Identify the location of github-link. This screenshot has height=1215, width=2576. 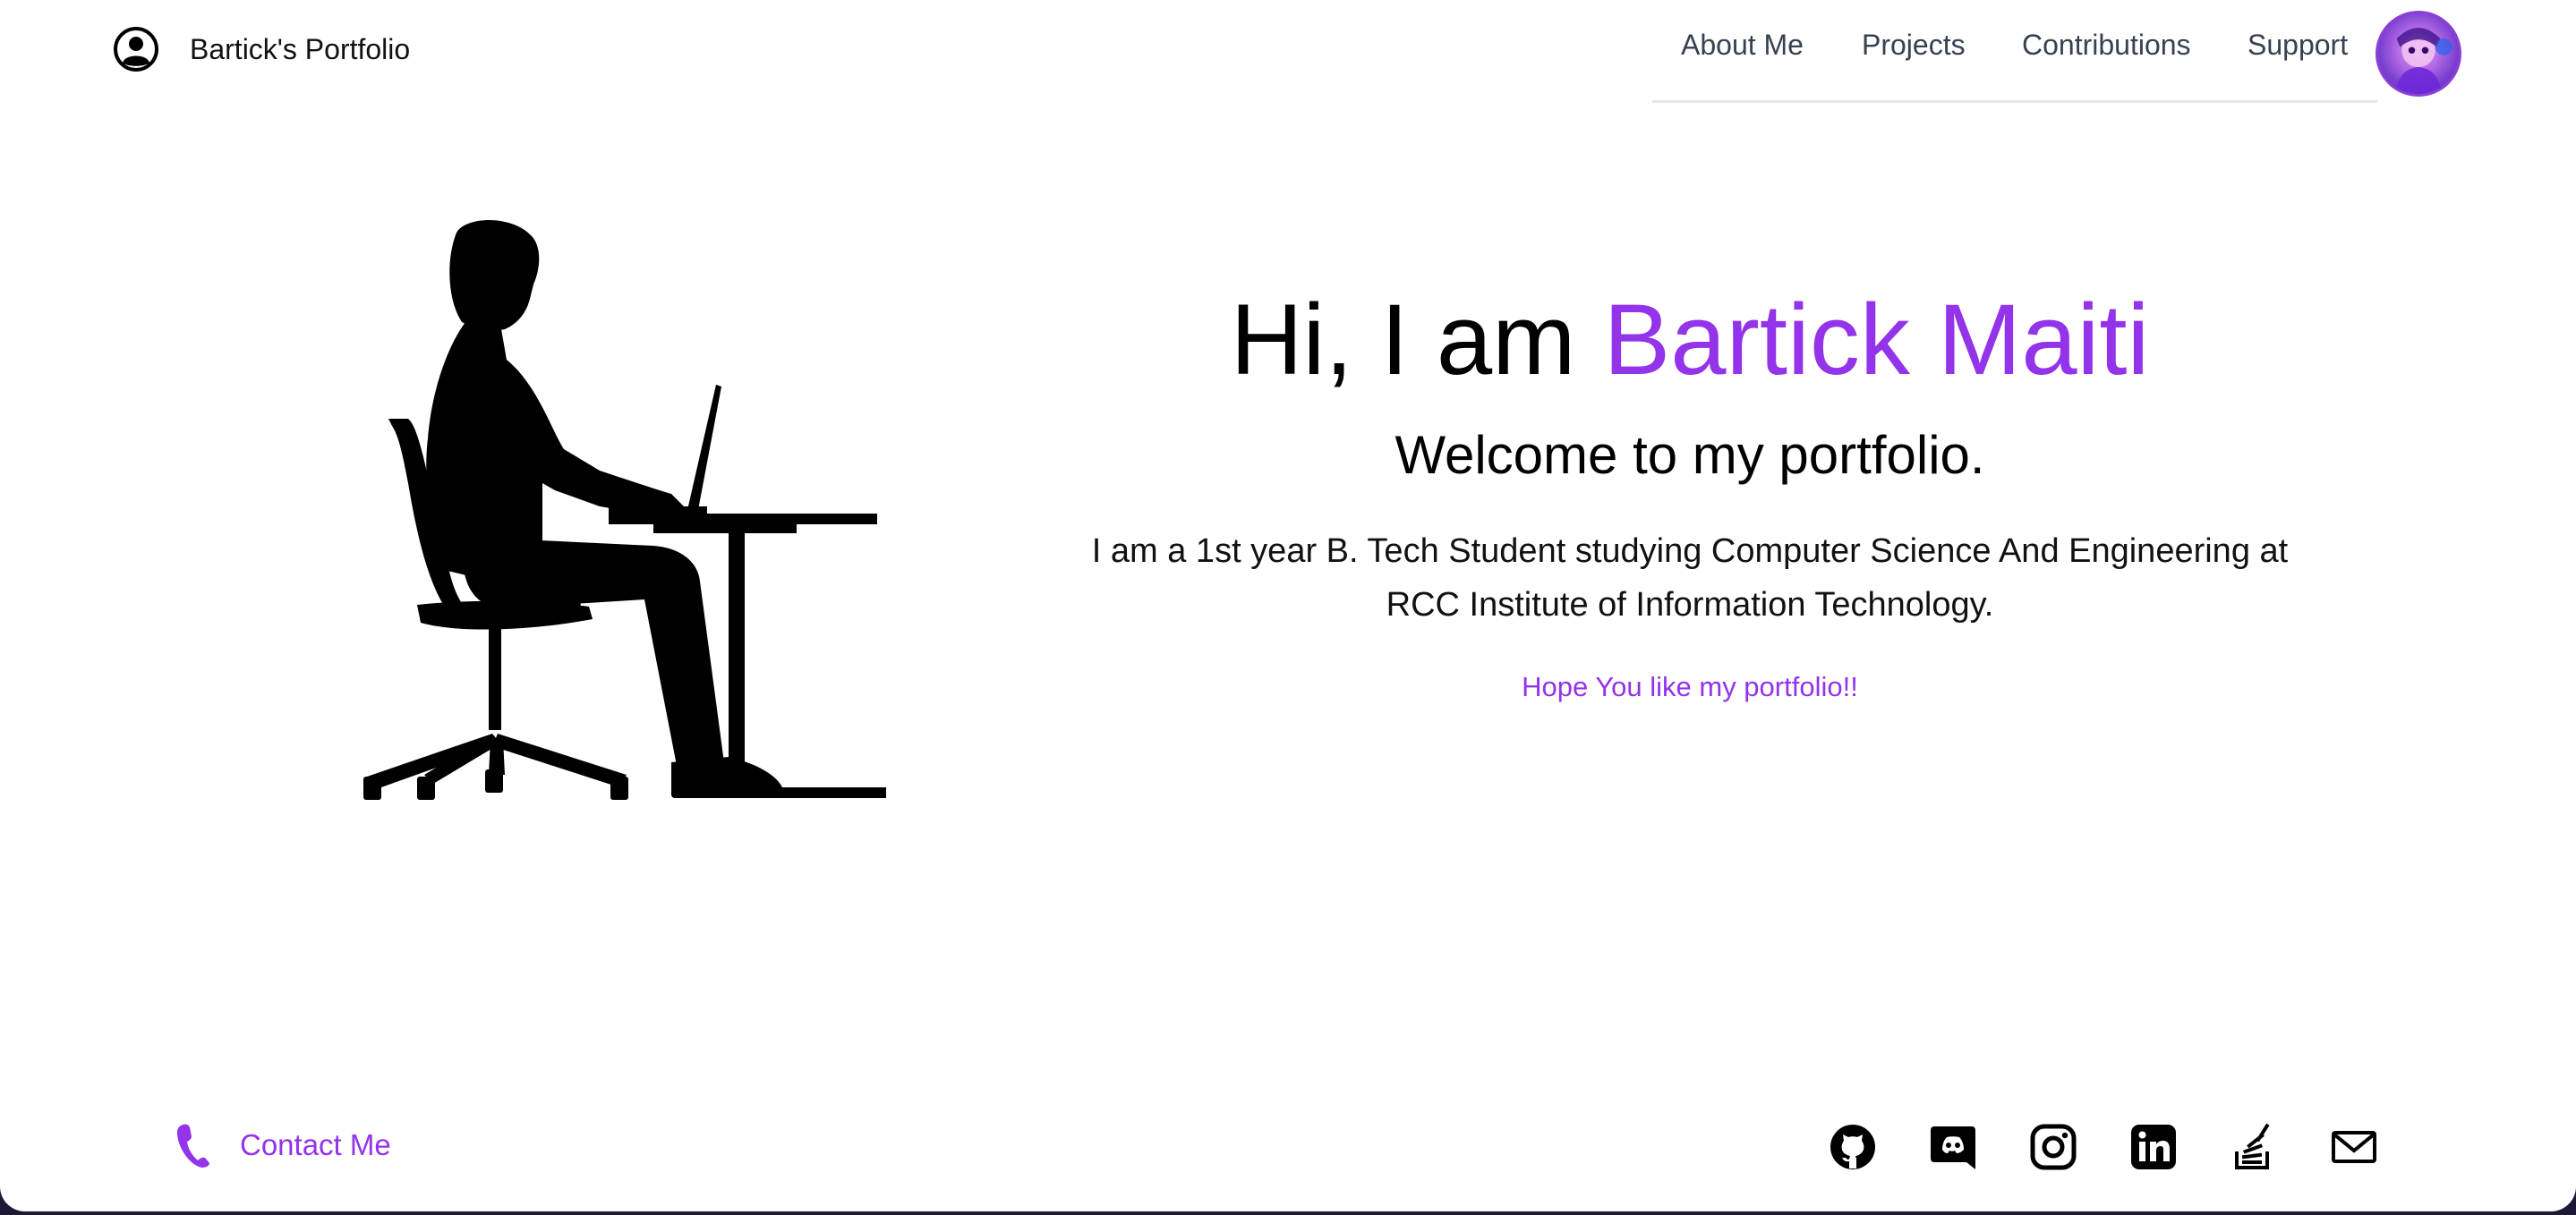
(1853, 1147).